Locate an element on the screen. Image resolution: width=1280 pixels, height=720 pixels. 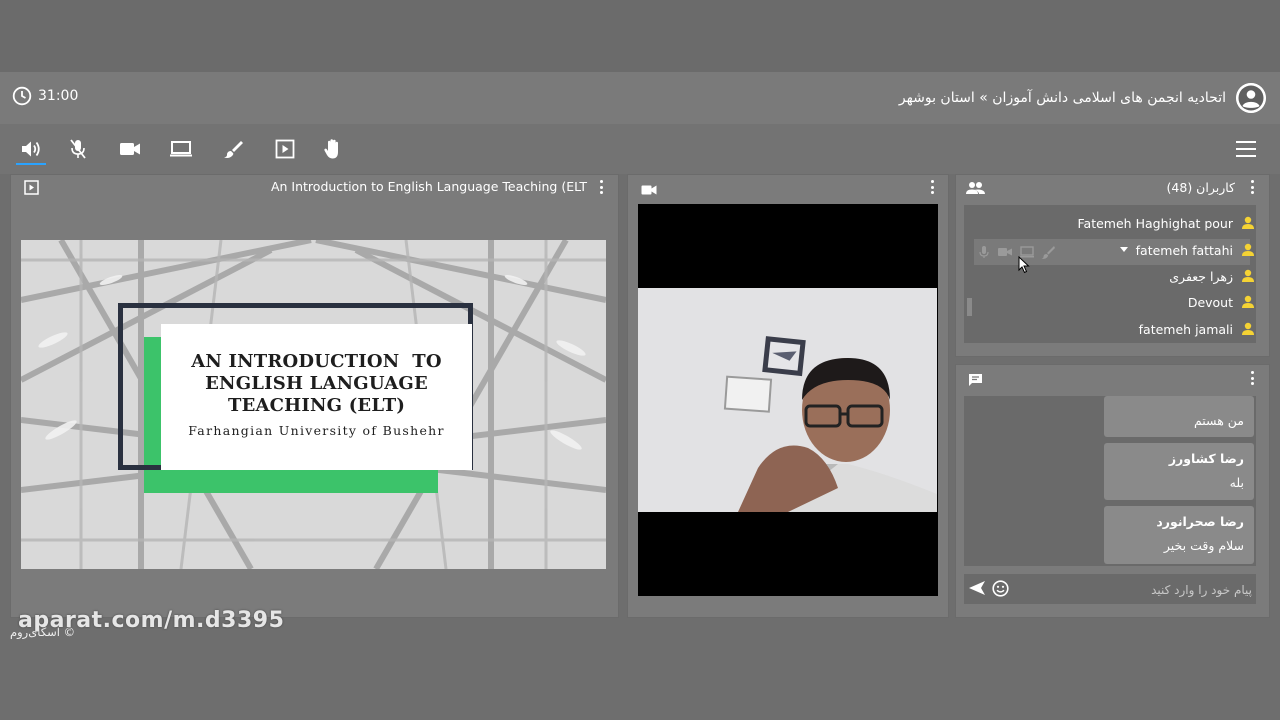
user-avatar-icon is located at coordinates (1251, 98).